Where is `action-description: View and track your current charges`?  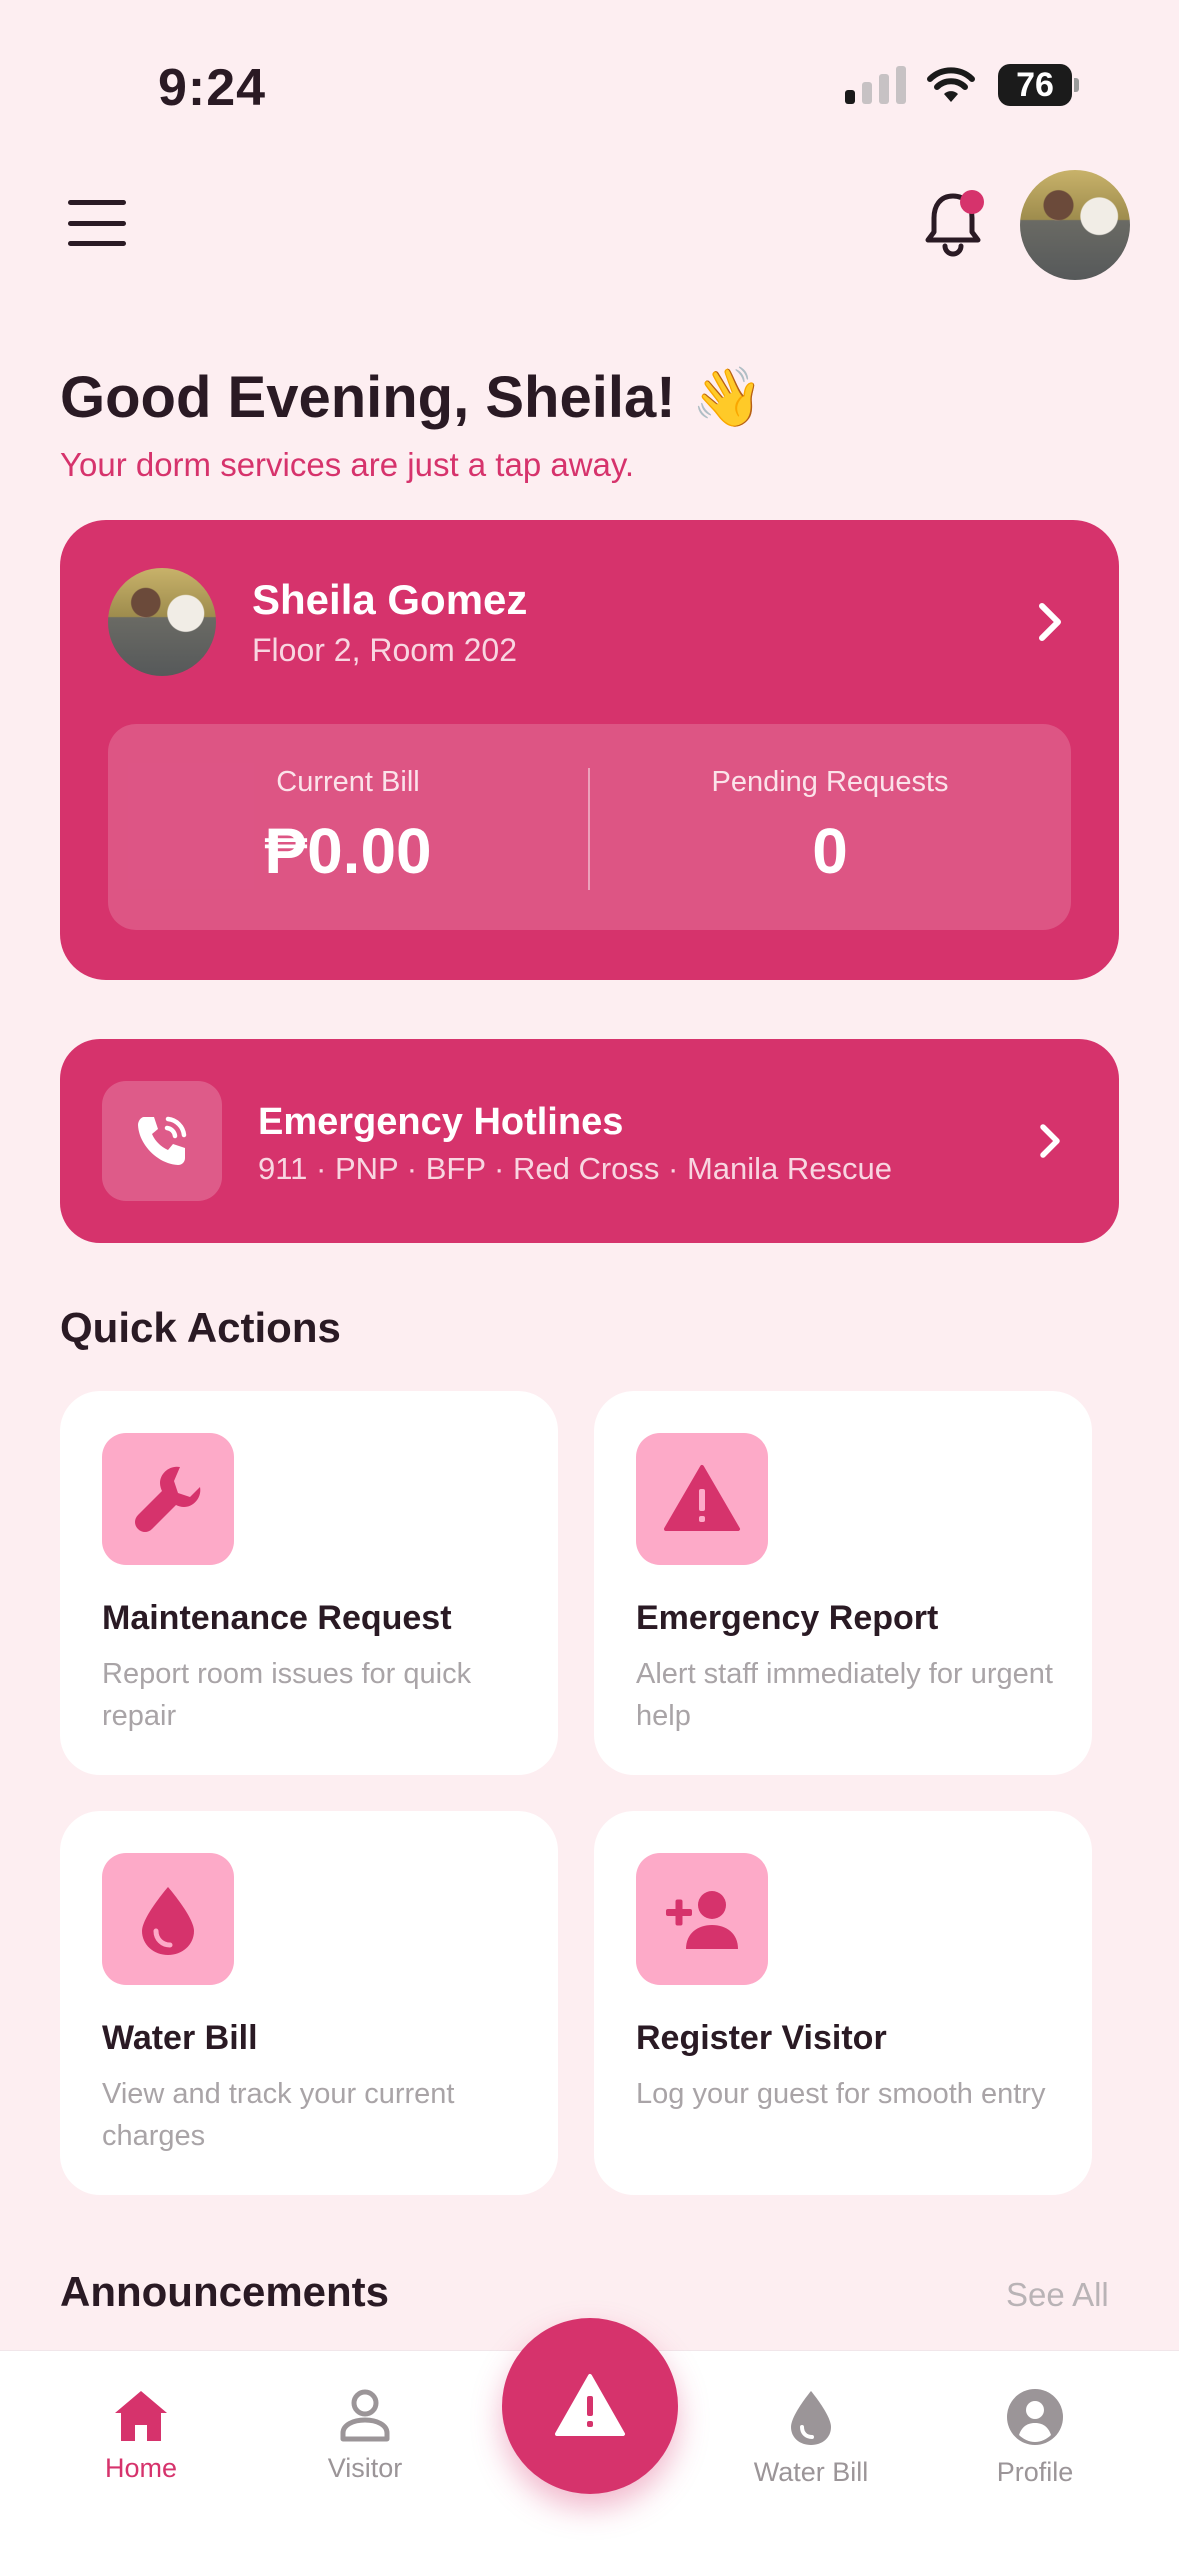
action-description: View and track your current charges is located at coordinates (278, 2115).